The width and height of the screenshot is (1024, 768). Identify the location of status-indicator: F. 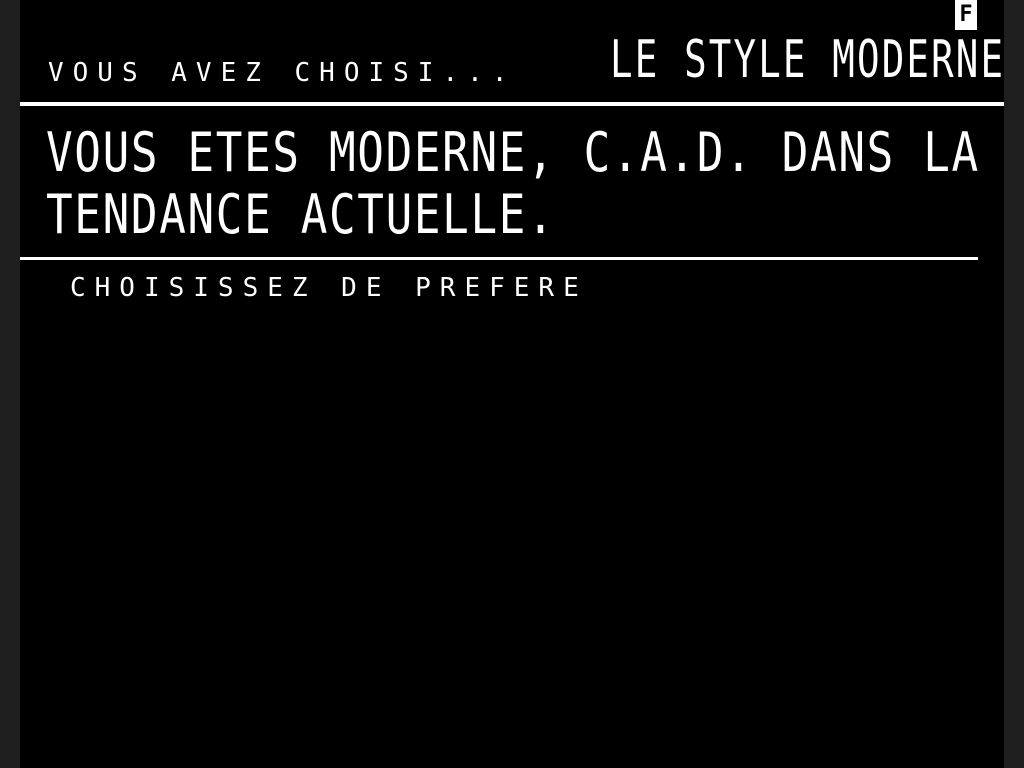
(966, 15).